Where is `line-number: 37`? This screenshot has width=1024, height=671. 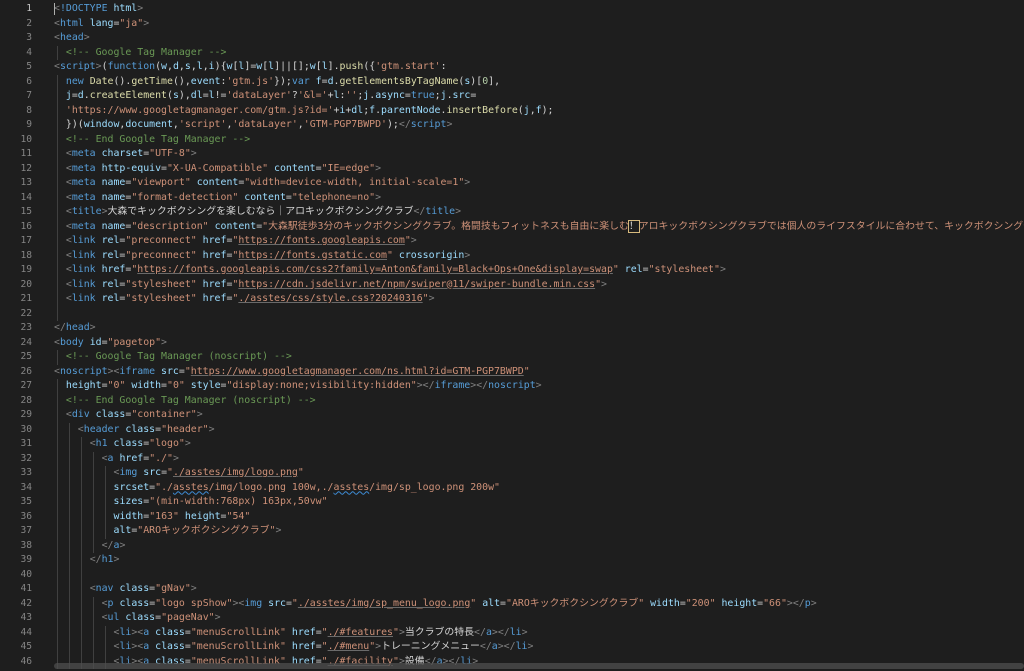
line-number: 37 is located at coordinates (26, 530).